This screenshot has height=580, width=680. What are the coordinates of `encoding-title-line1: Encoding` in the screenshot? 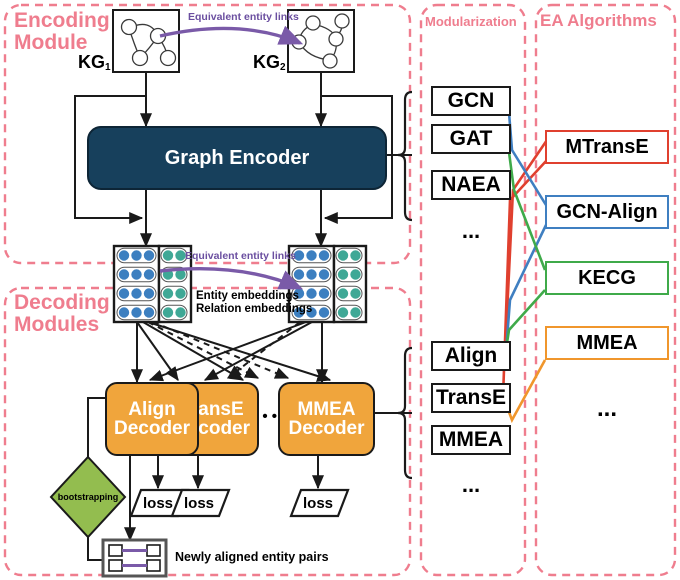 It's located at (62, 20).